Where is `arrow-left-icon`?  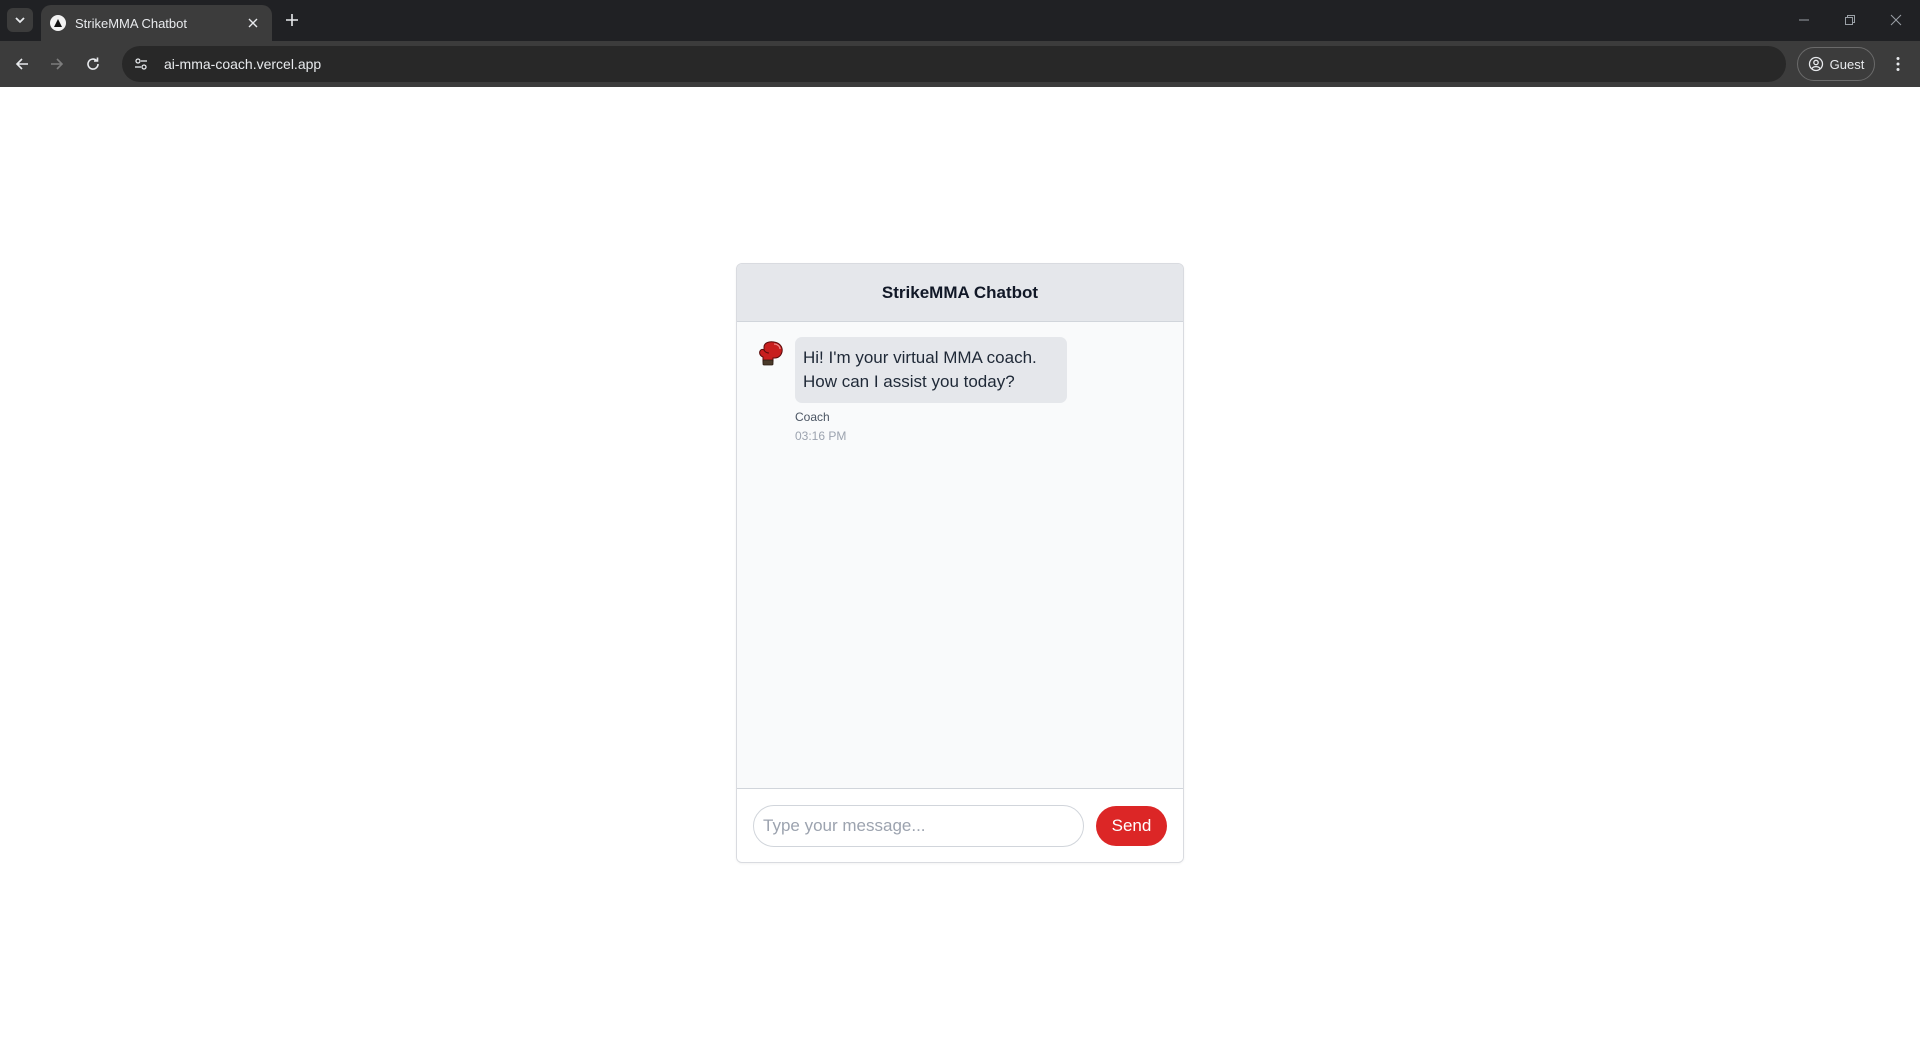
arrow-left-icon is located at coordinates (21, 64).